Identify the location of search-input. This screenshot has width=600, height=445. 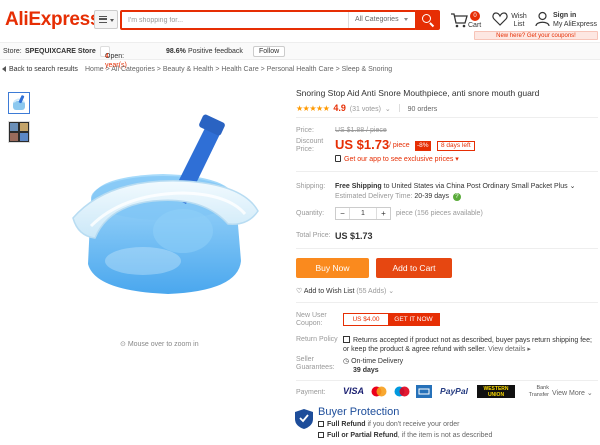
(235, 20).